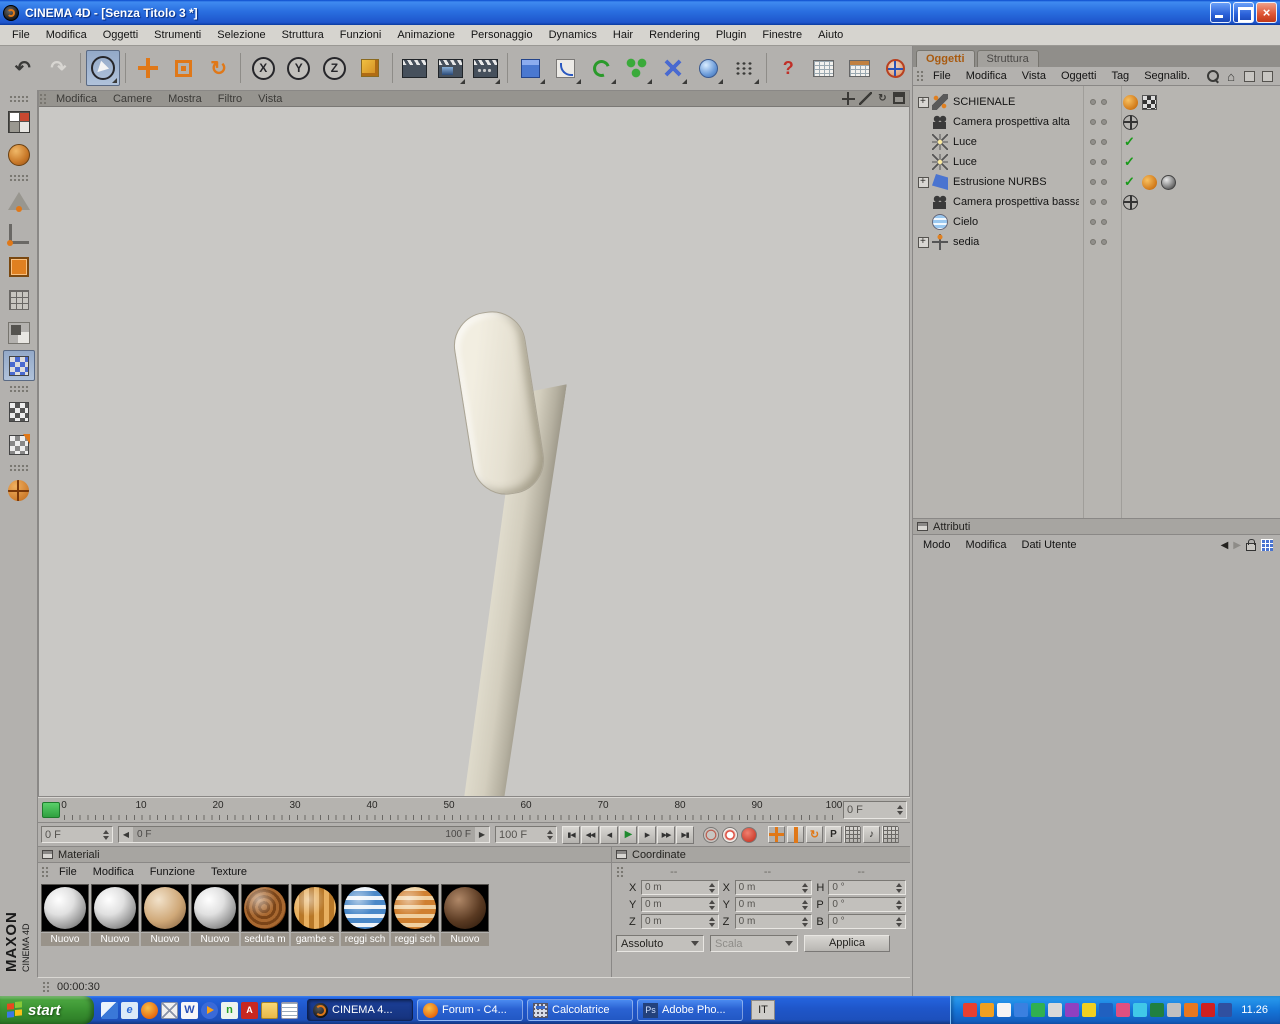  What do you see at coordinates (804, 921) in the screenshot?
I see `size-z-spinner` at bounding box center [804, 921].